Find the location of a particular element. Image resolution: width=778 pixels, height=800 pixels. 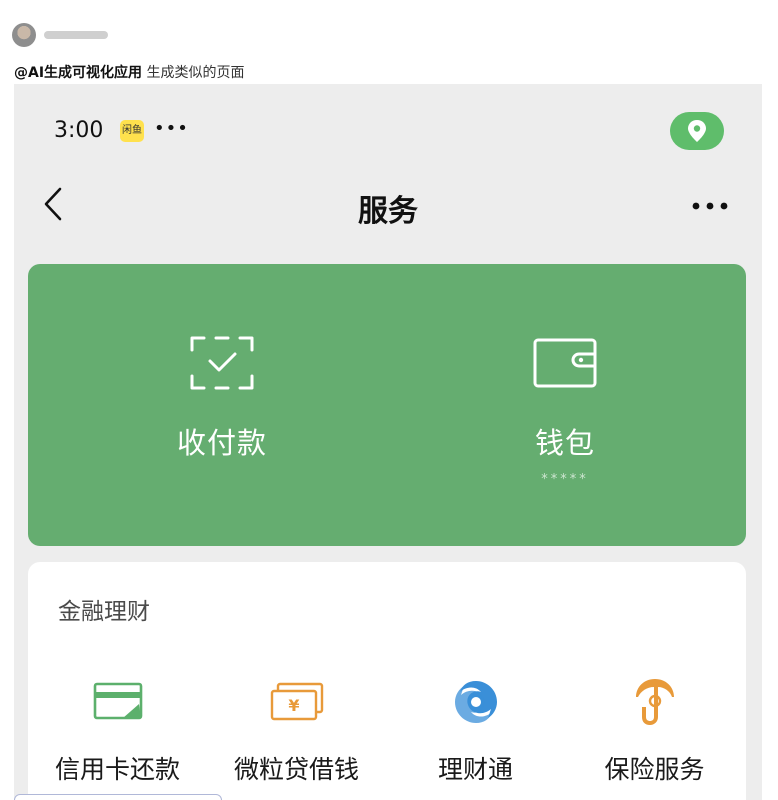

more-dots-icon is located at coordinates (710, 206).